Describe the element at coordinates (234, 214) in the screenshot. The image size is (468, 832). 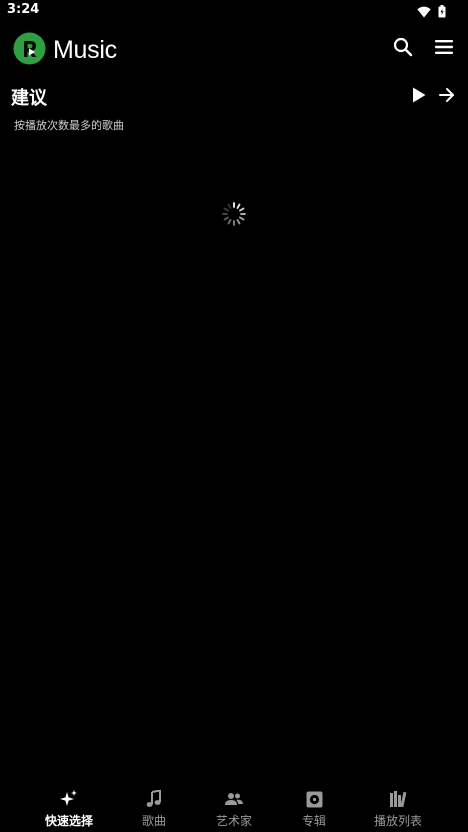
I see `loading-spinner-icon` at that location.